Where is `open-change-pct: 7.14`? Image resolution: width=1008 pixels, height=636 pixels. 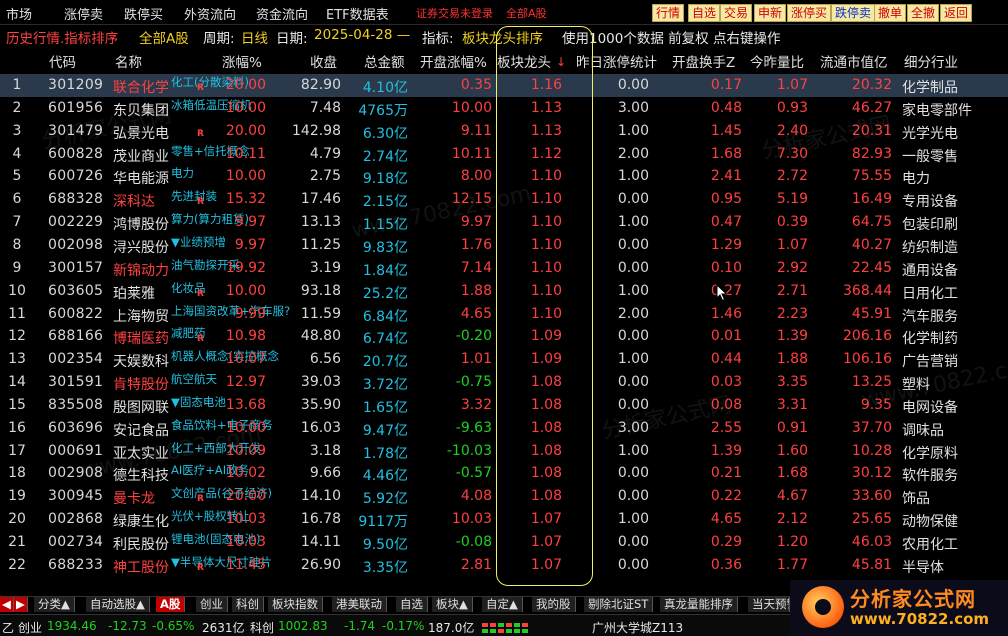 open-change-pct: 7.14 is located at coordinates (476, 267).